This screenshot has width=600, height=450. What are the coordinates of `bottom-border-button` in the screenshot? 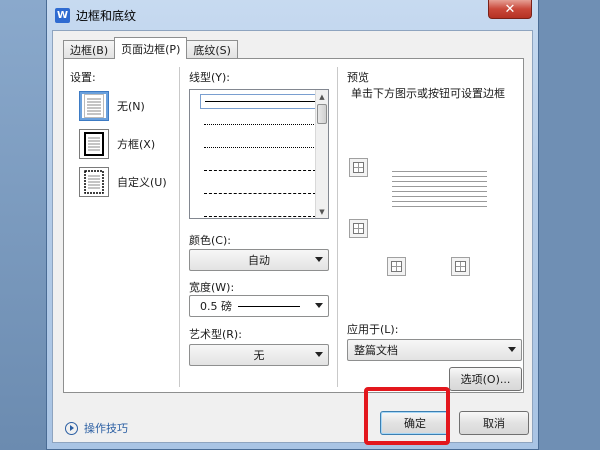 It's located at (358, 228).